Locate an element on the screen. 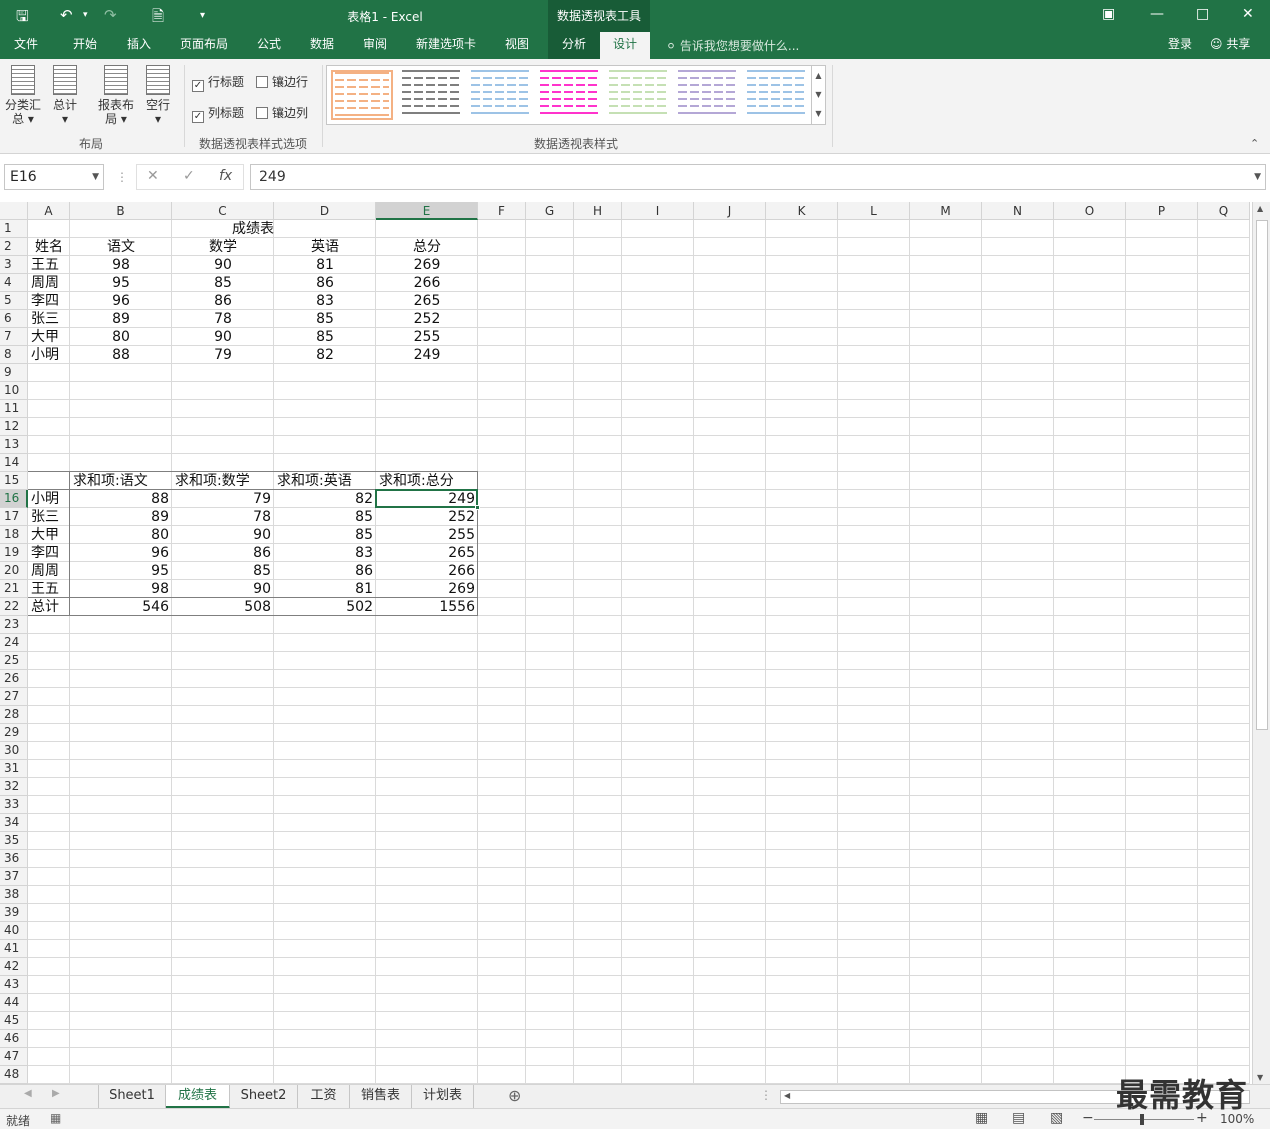 The width and height of the screenshot is (1270, 1129). sheet-tab-sheet1: Sheet1 is located at coordinates (132, 1097).